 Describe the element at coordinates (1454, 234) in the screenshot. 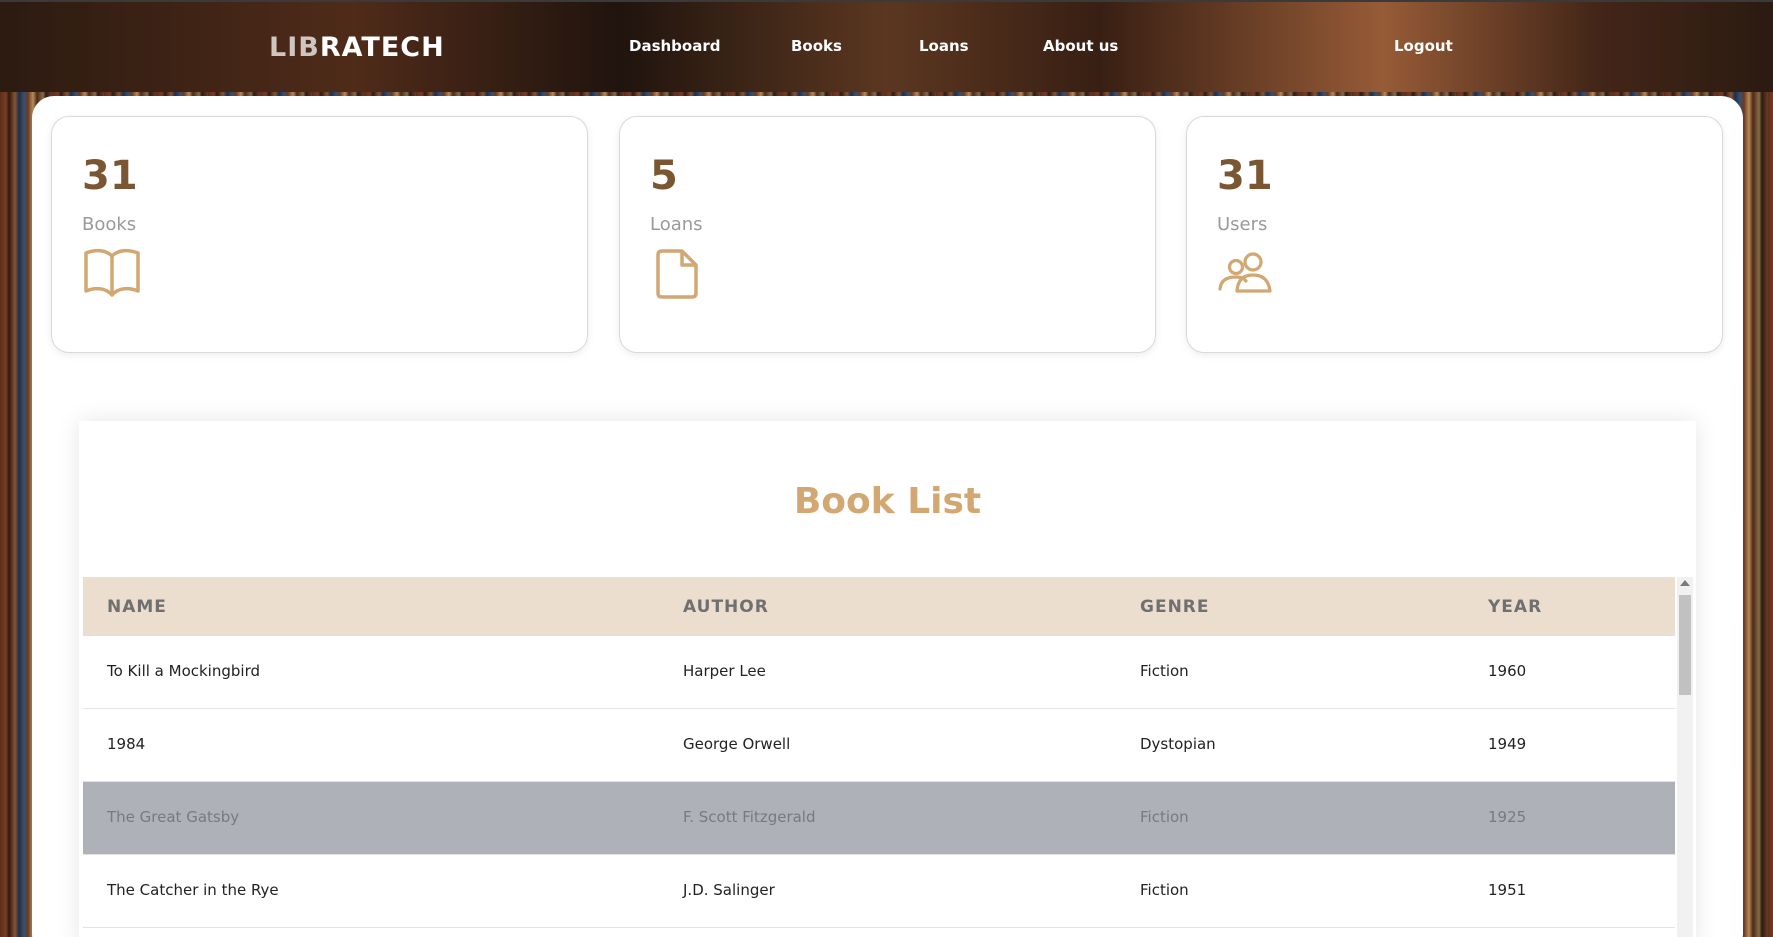

I see `stat-card-users: 31 Users` at that location.